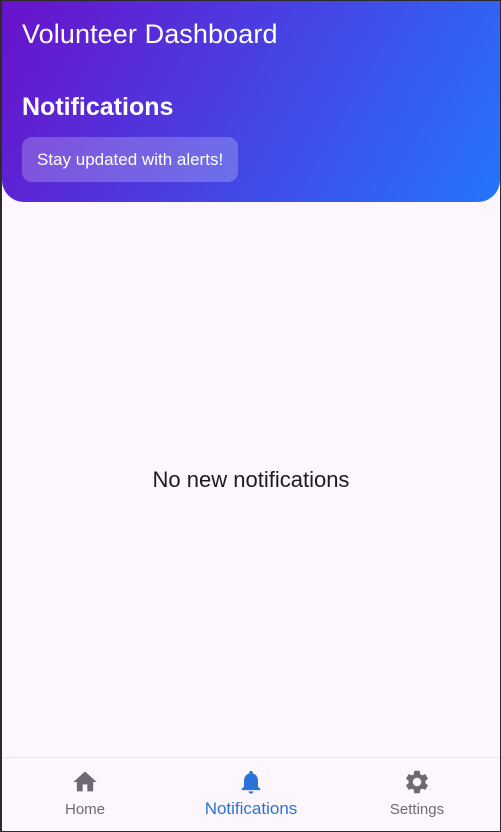 The width and height of the screenshot is (501, 832). I want to click on empty-state-message: No new notifications, so click(251, 479).